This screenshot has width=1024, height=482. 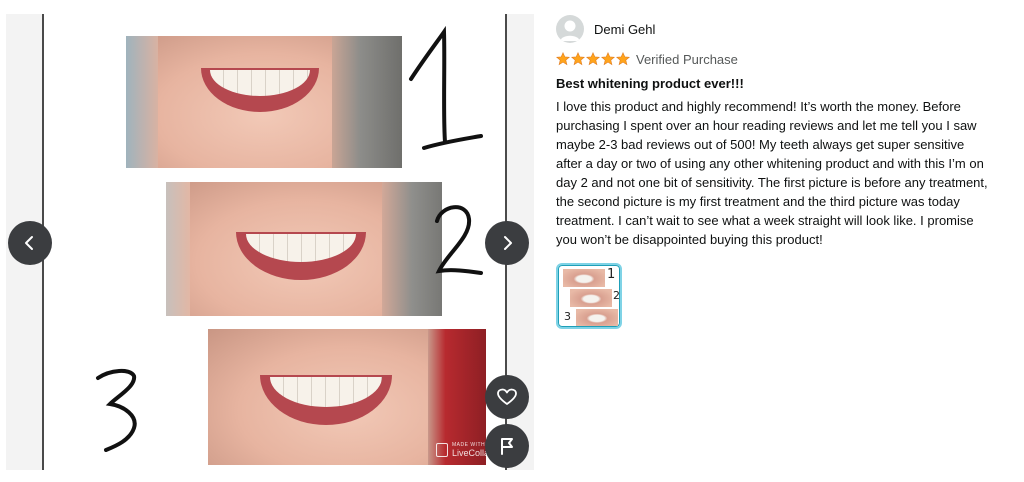 I want to click on chevron-left-icon, so click(x=29, y=243).